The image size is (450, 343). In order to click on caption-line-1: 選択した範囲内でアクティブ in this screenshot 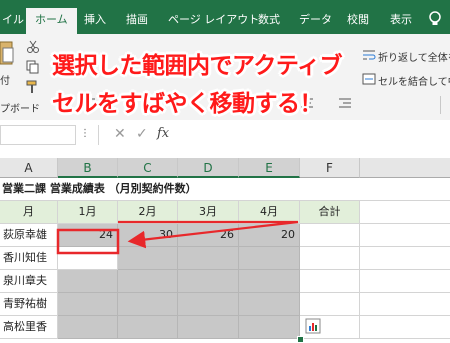, I will do `click(197, 66)`.